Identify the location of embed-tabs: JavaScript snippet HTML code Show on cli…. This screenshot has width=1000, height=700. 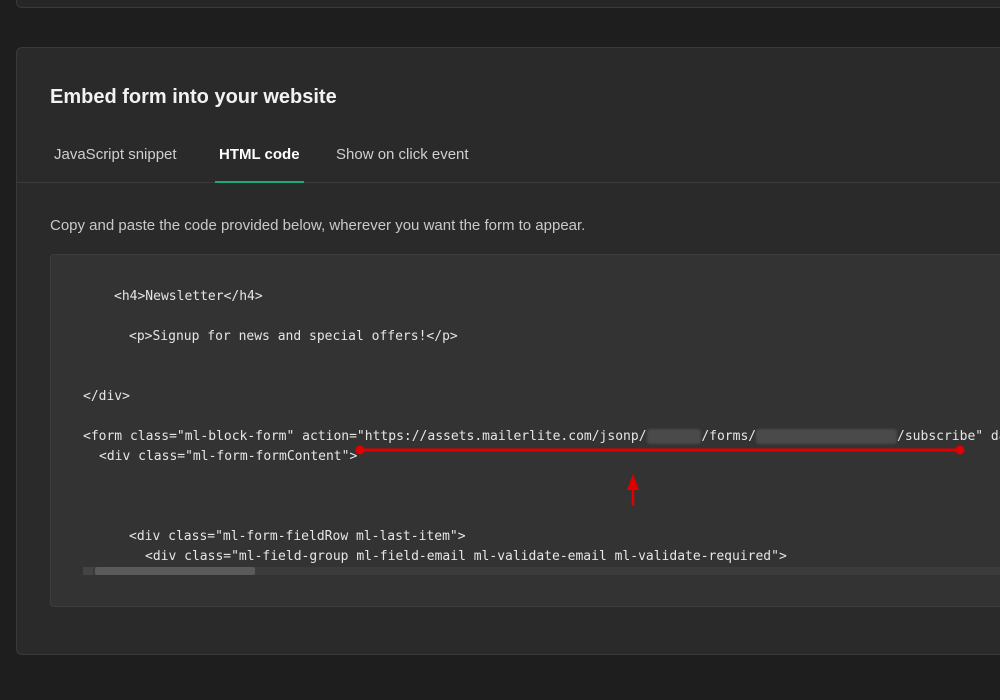
(508, 159).